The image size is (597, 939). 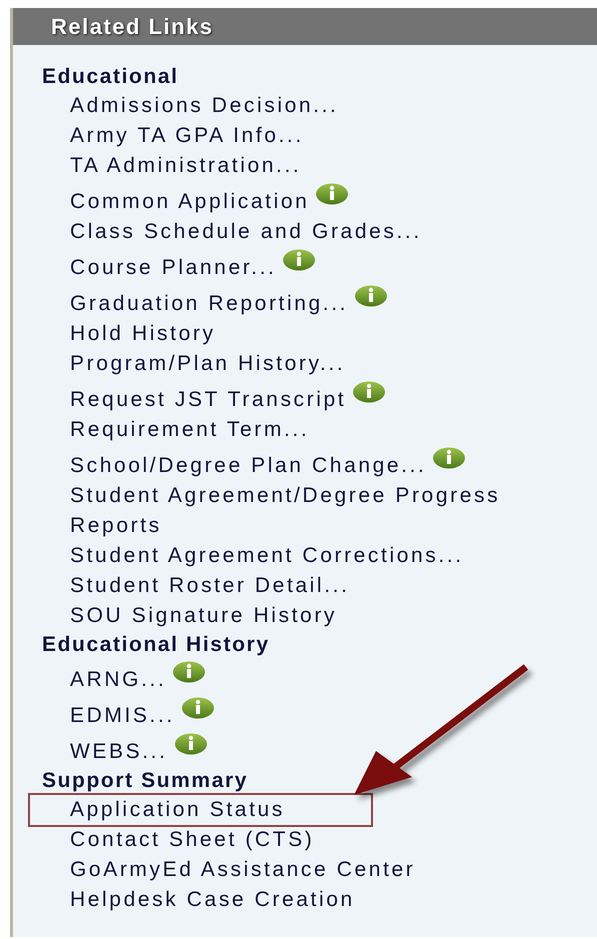 What do you see at coordinates (145, 781) in the screenshot?
I see `section-heading: Support Summary` at bounding box center [145, 781].